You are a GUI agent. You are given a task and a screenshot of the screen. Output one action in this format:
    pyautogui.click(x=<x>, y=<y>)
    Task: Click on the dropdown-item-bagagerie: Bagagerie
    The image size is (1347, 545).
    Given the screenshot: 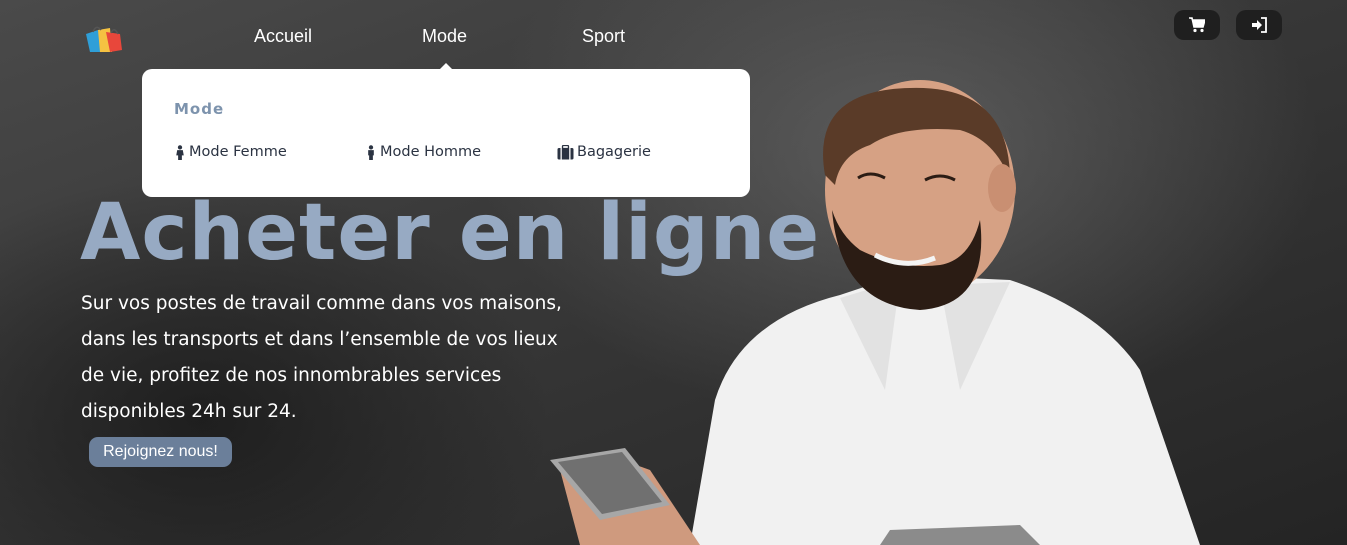 What is the action you would take?
    pyautogui.click(x=604, y=152)
    